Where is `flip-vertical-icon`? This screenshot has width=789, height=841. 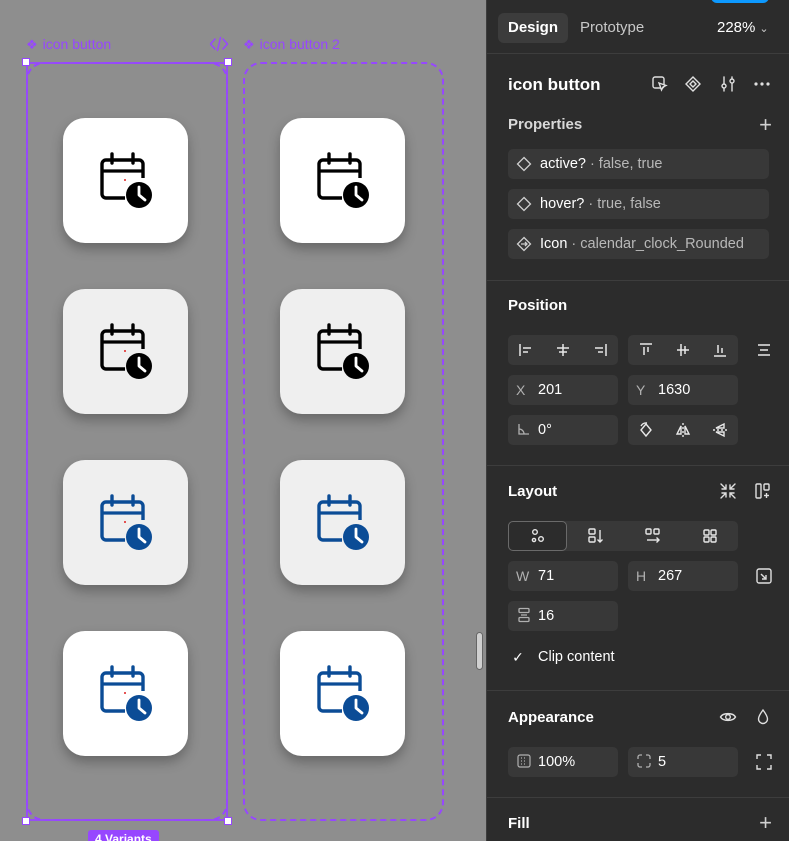
flip-vertical-icon is located at coordinates (719, 430).